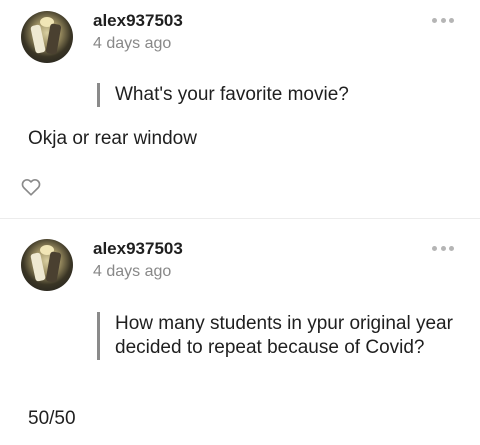 The image size is (480, 445). Describe the element at coordinates (31, 187) in the screenshot. I see `heart-icon` at that location.